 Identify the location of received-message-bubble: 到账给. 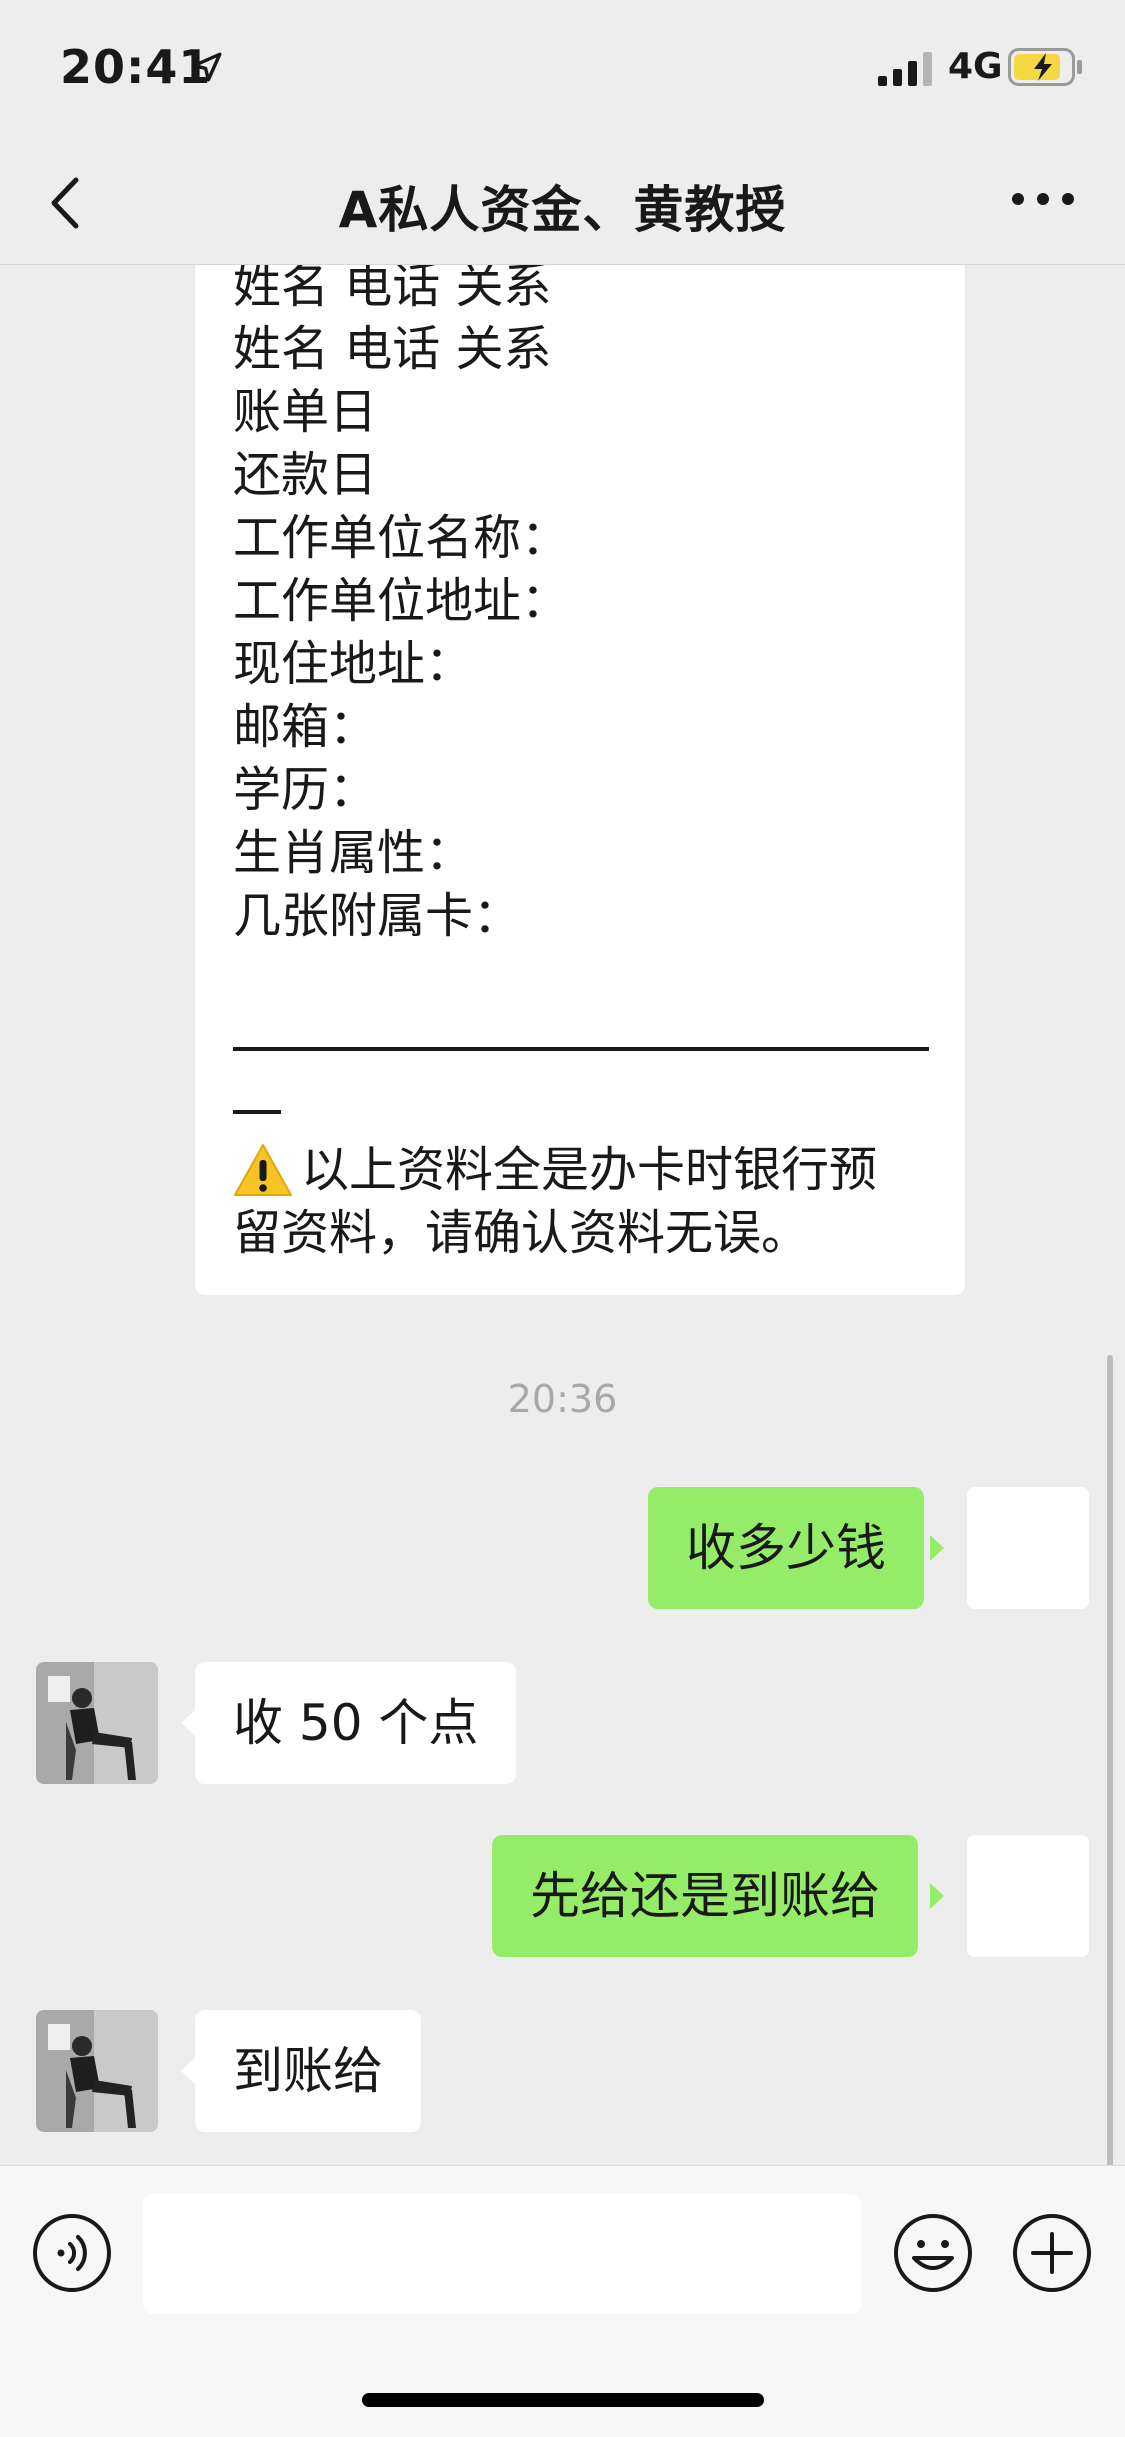
(308, 2071).